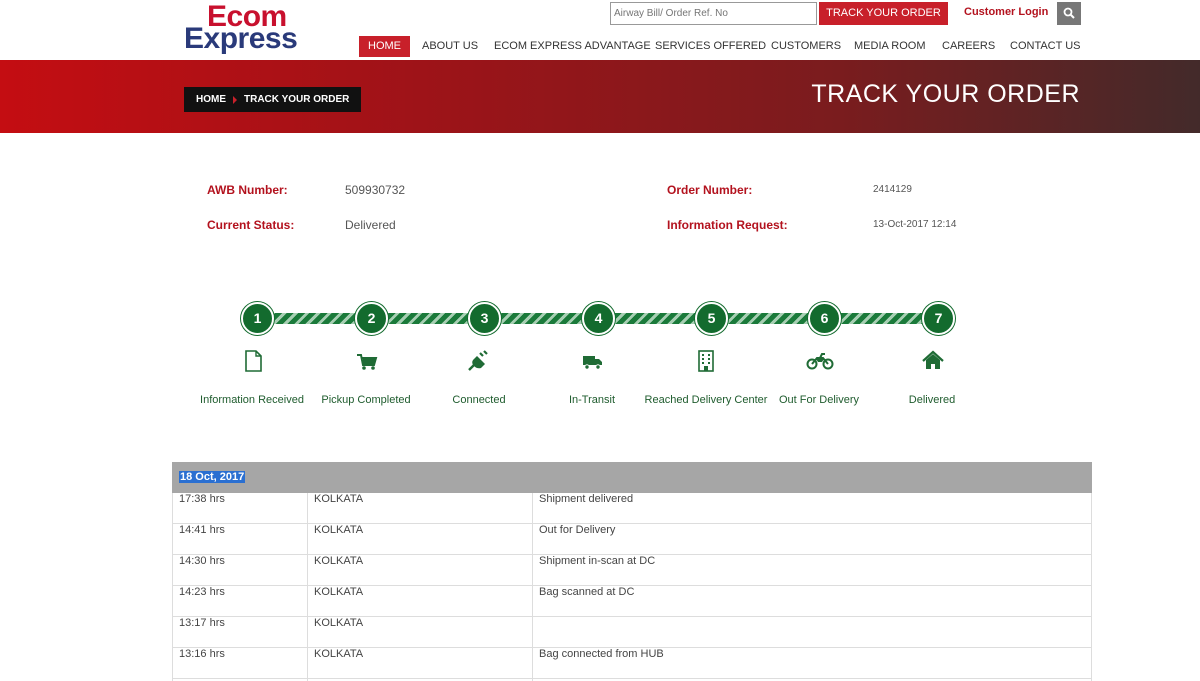  Describe the element at coordinates (1006, 12) in the screenshot. I see `customer-login-link: Customer Login` at that location.